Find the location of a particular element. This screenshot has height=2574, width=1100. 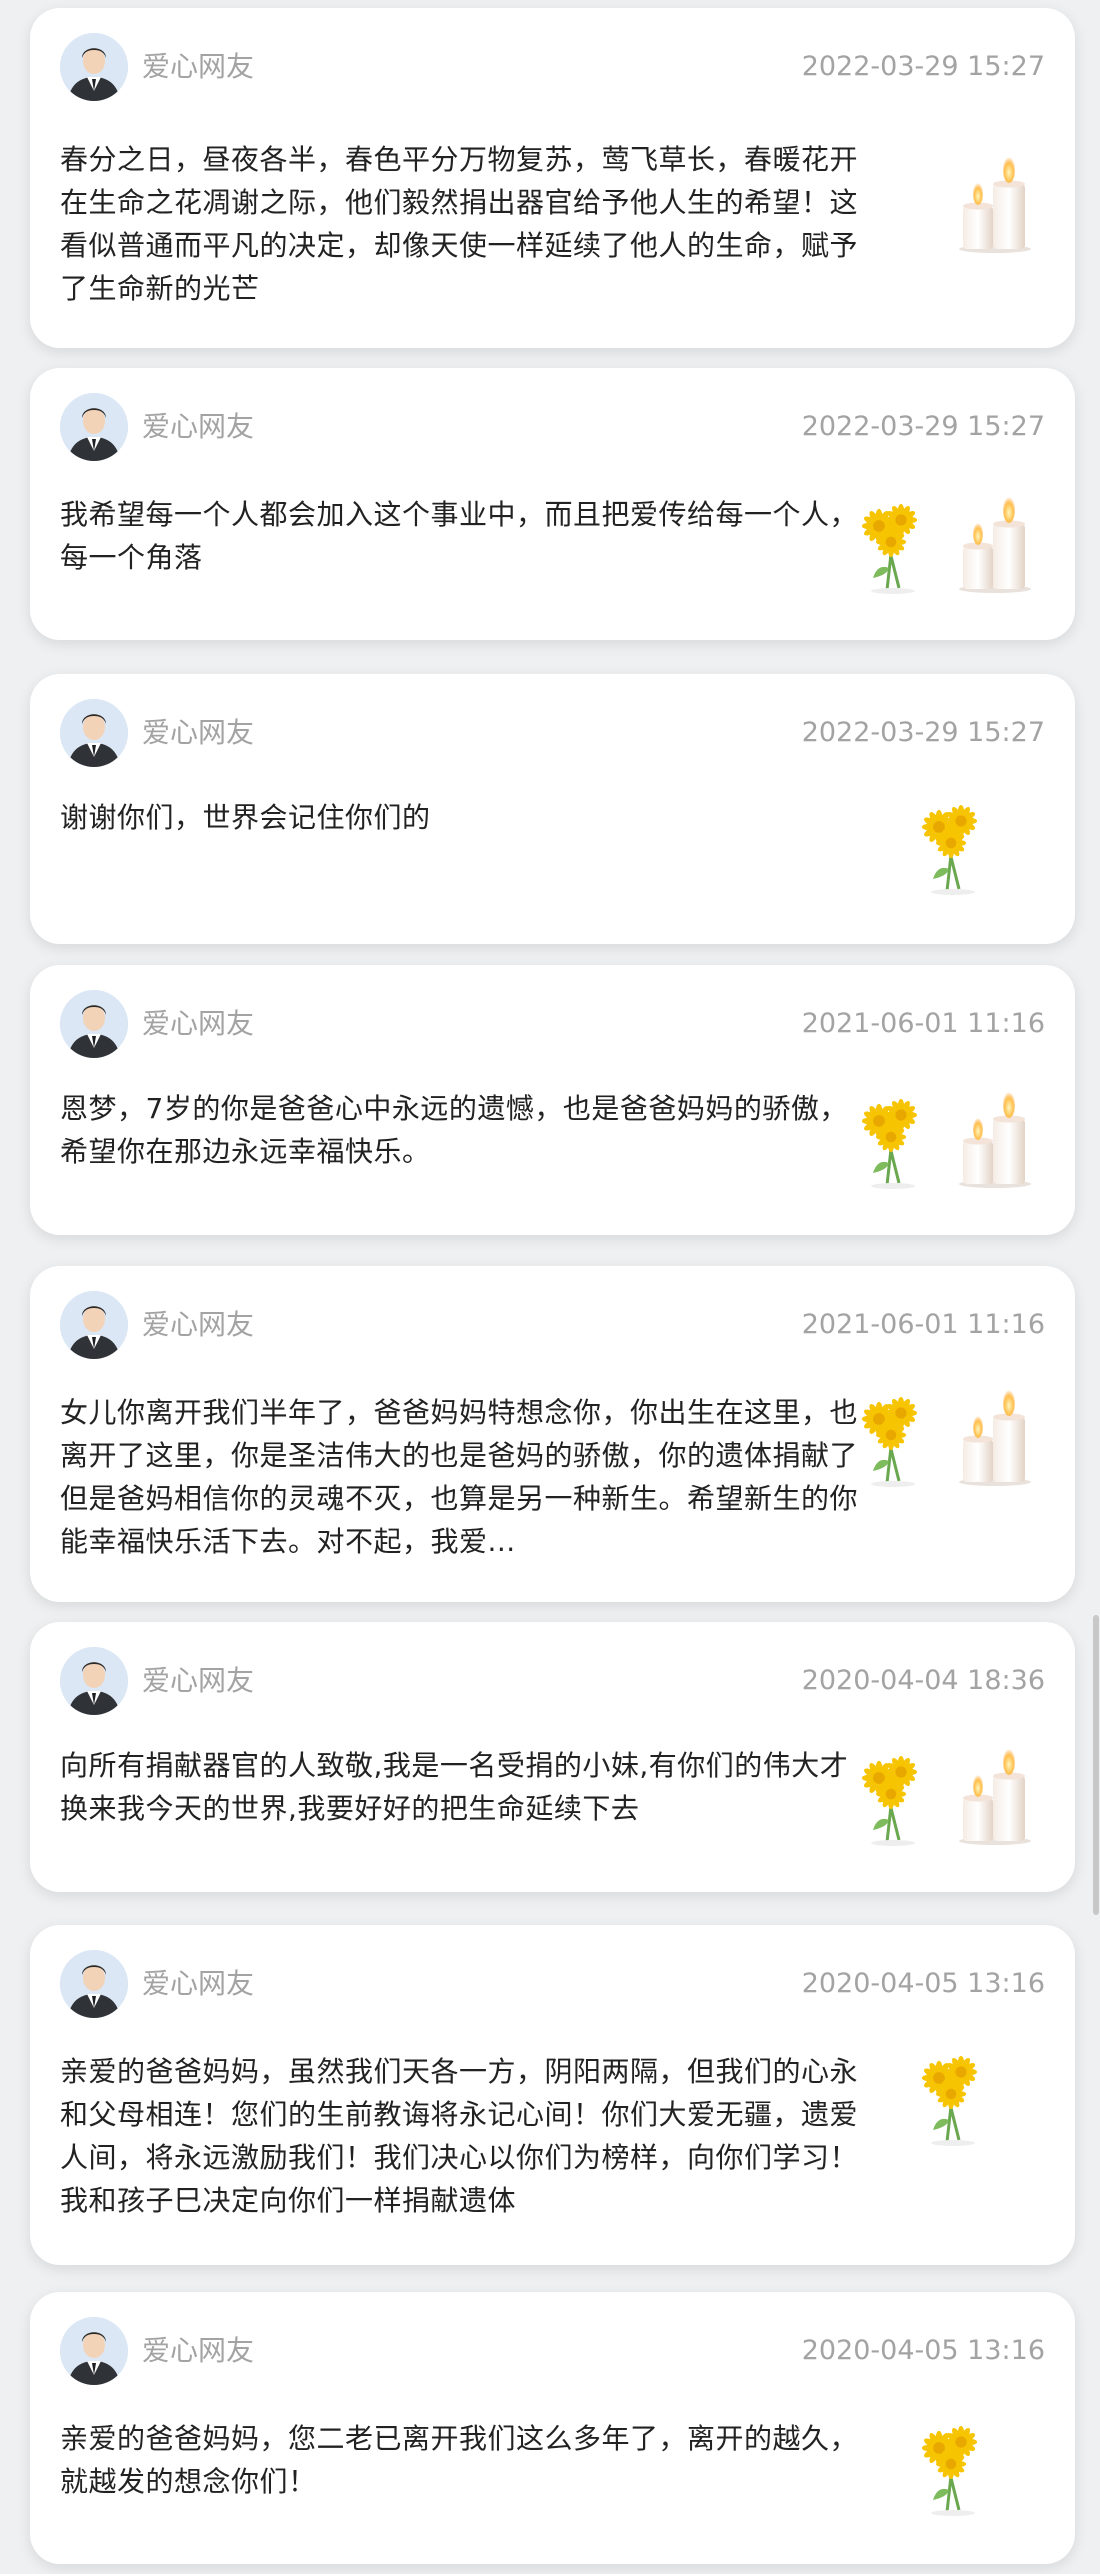

message-text: 我希望每一个人都会加入这个事业中，而且把爱传给每一个人，每一个角落 is located at coordinates (459, 536).